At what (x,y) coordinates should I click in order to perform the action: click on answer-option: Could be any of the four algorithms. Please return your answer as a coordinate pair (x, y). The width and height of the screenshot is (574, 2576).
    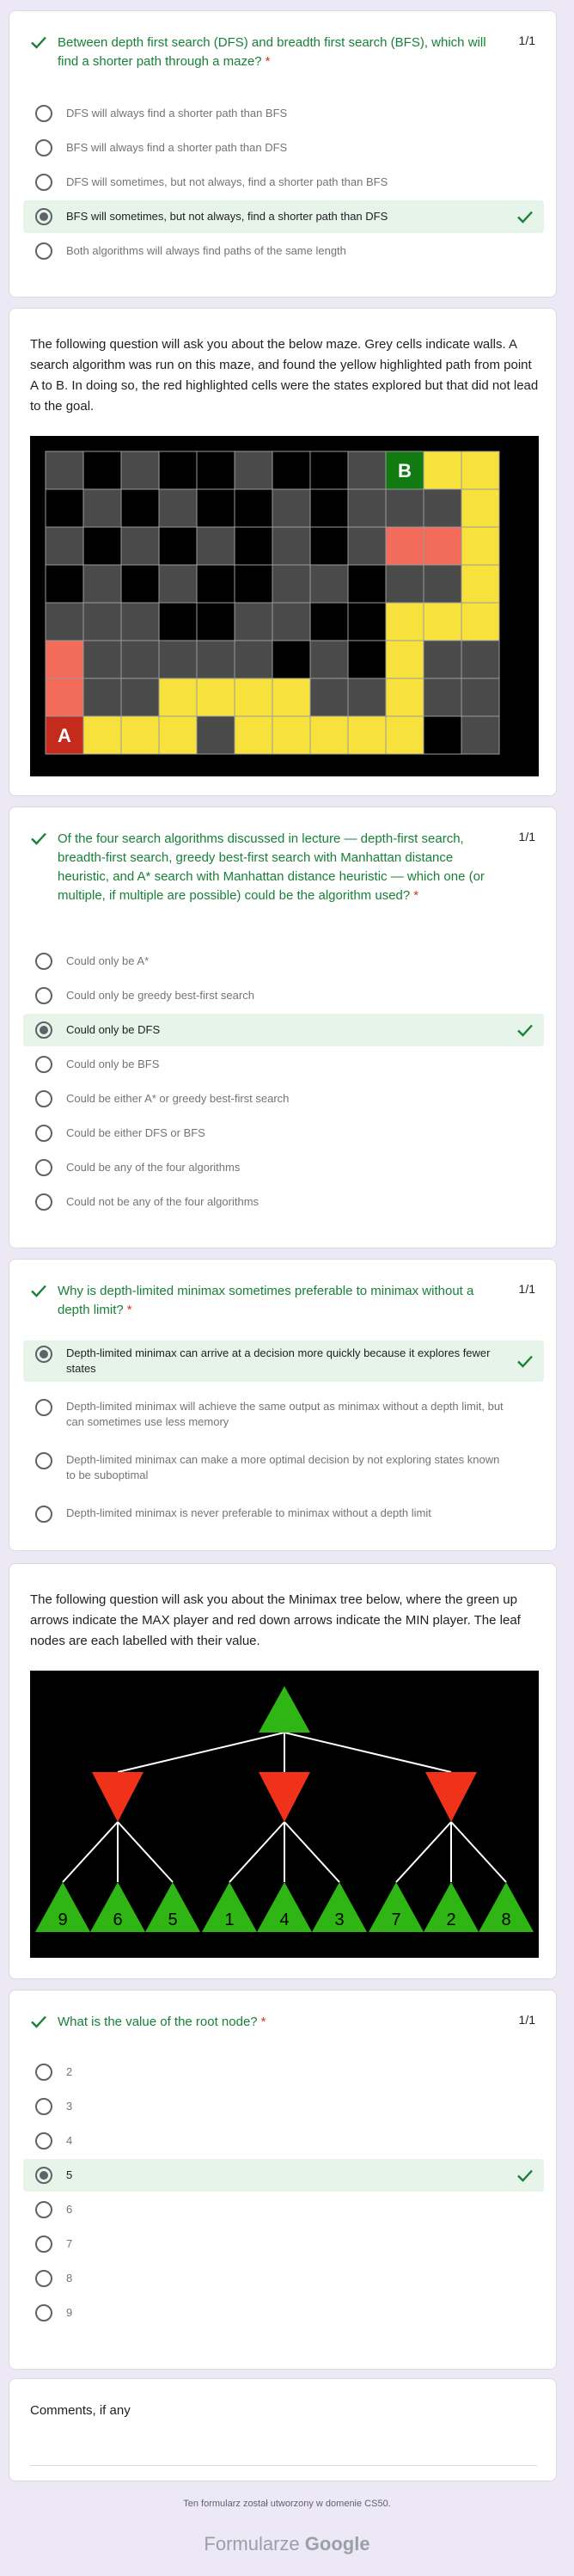
    Looking at the image, I should click on (283, 1167).